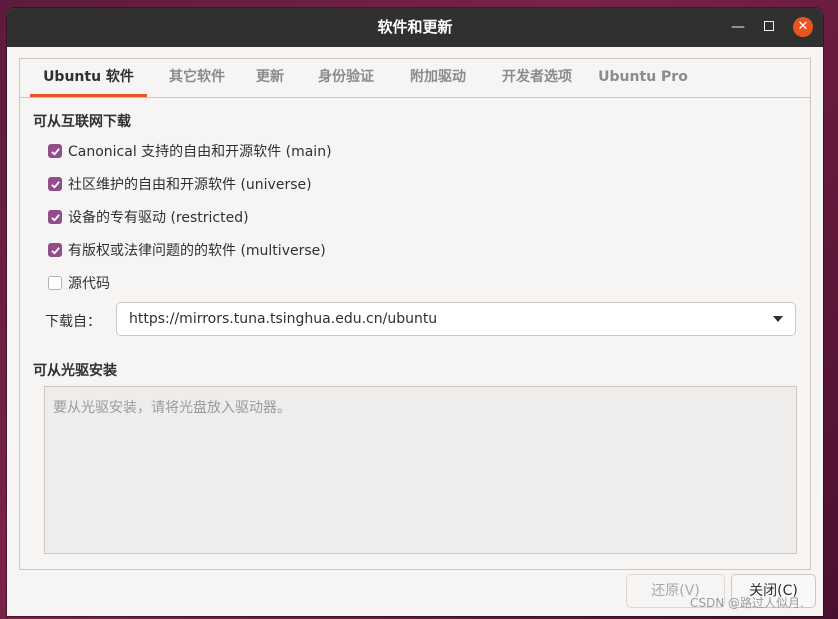 This screenshot has width=838, height=619. I want to click on maximize-button, so click(769, 27).